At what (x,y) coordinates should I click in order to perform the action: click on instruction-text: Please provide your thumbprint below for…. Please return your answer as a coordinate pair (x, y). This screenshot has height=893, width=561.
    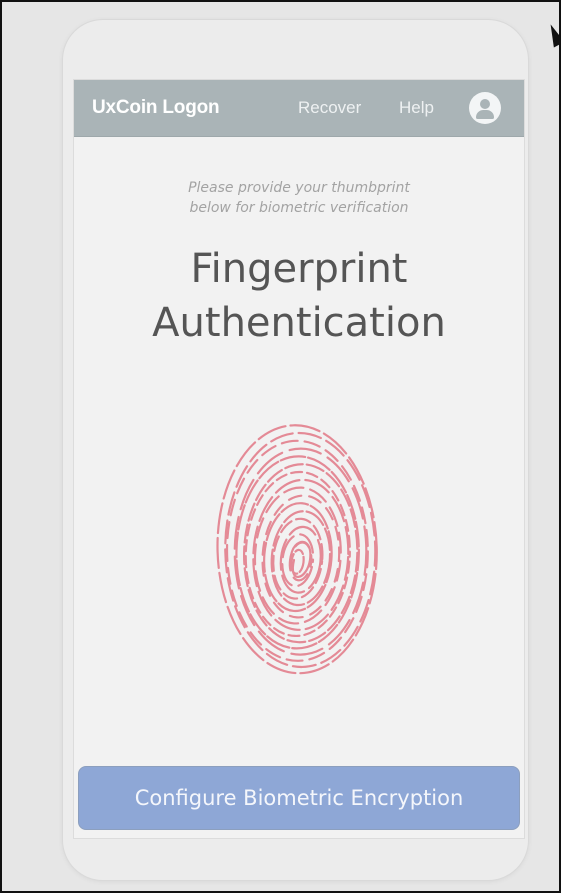
    Looking at the image, I should click on (299, 198).